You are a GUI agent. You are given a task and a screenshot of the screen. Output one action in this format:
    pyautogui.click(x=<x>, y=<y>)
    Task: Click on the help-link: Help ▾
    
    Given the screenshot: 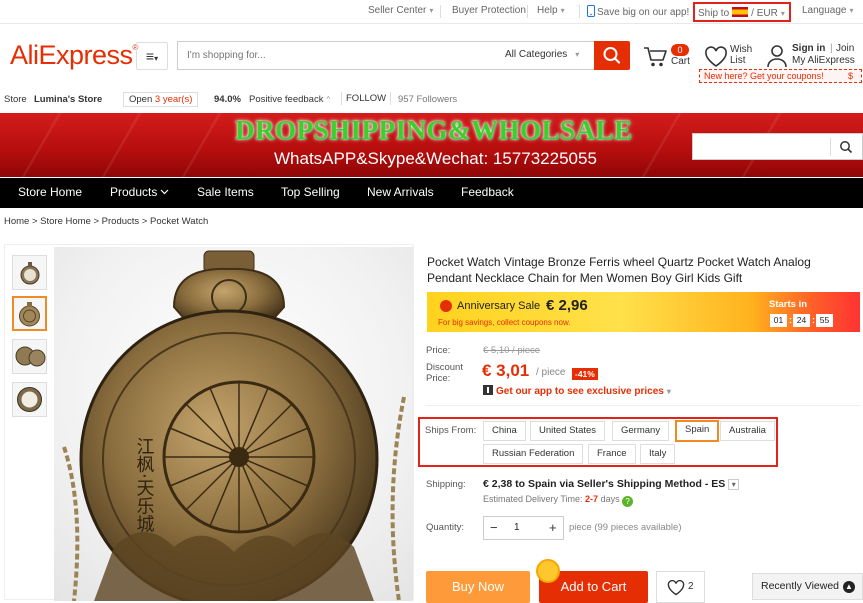 What is the action you would take?
    pyautogui.click(x=551, y=10)
    